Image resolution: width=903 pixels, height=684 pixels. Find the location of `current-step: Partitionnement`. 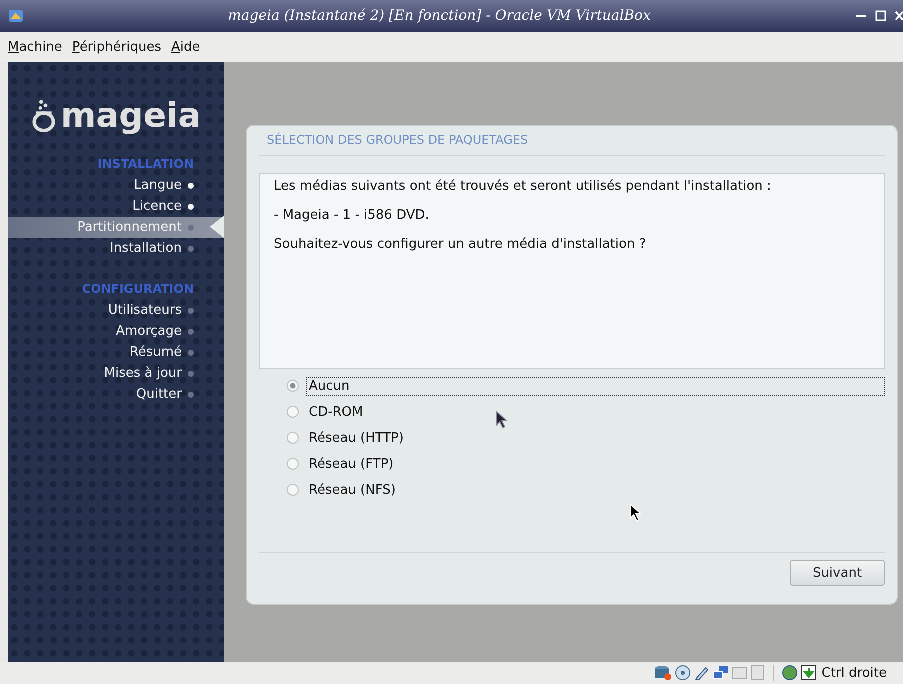

current-step: Partitionnement is located at coordinates (116, 227).